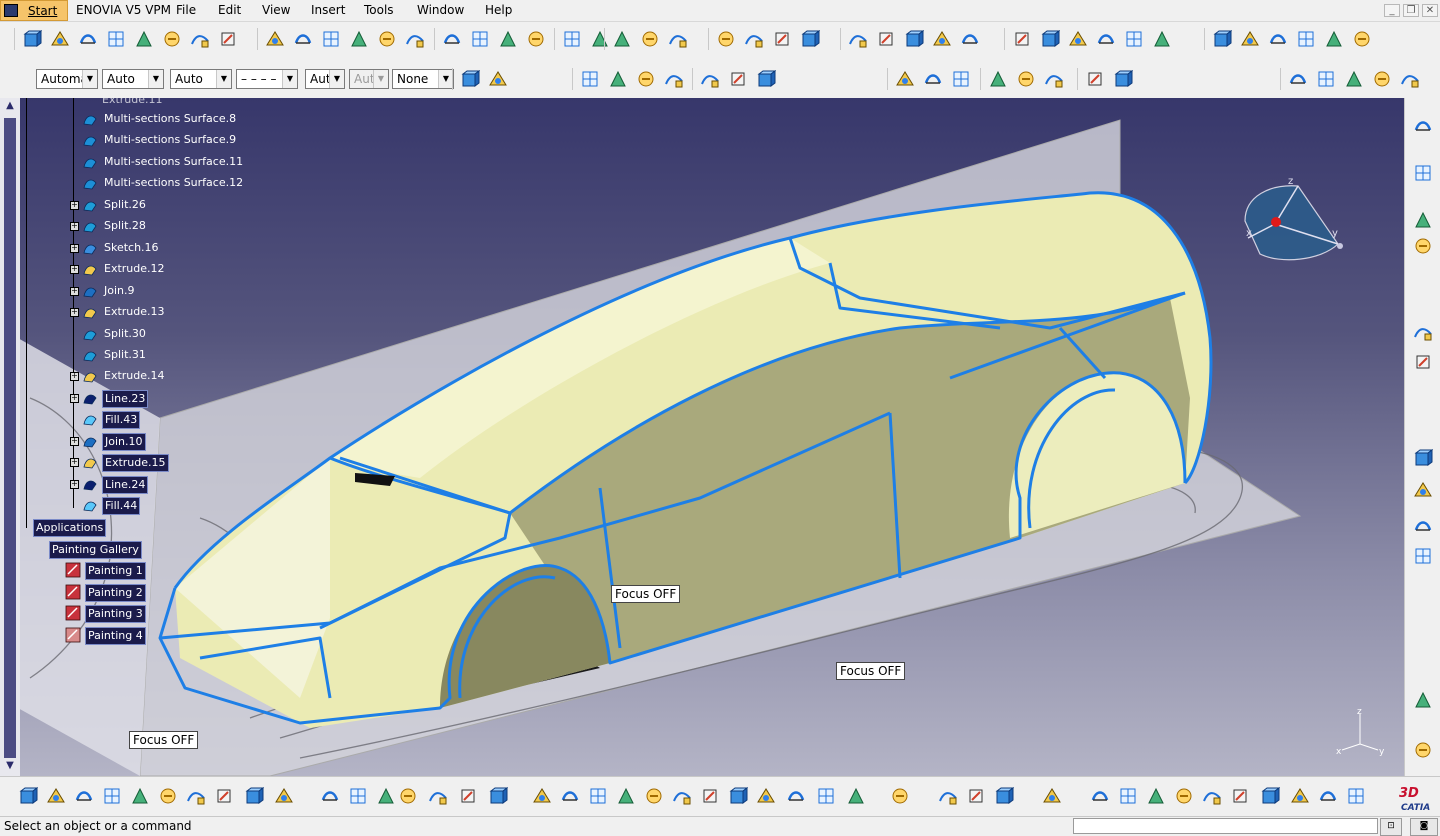  What do you see at coordinates (10, 767) in the screenshot?
I see `scroll-down-arrow-icon: ▼` at bounding box center [10, 767].